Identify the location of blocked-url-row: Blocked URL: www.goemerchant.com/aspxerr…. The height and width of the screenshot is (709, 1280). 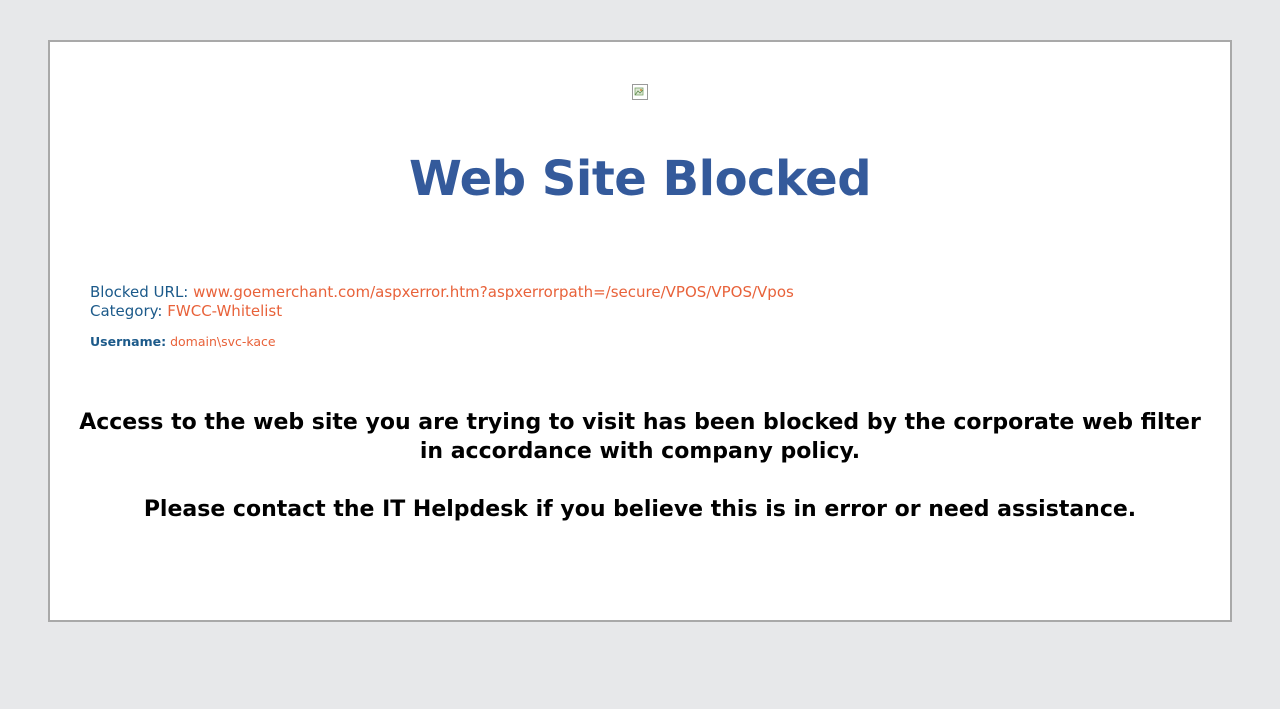
(640, 292).